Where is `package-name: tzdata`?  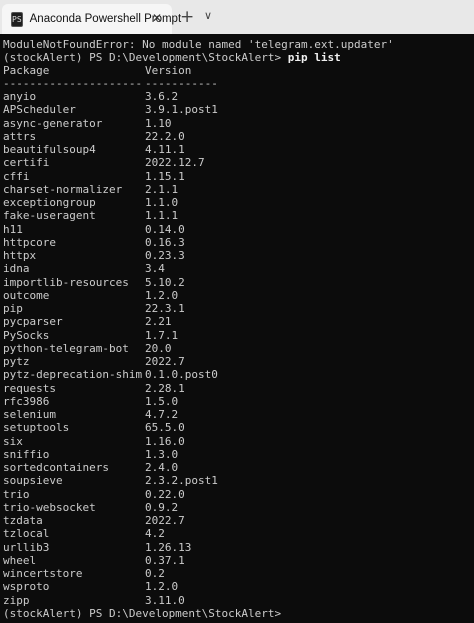 package-name: tzdata is located at coordinates (23, 520).